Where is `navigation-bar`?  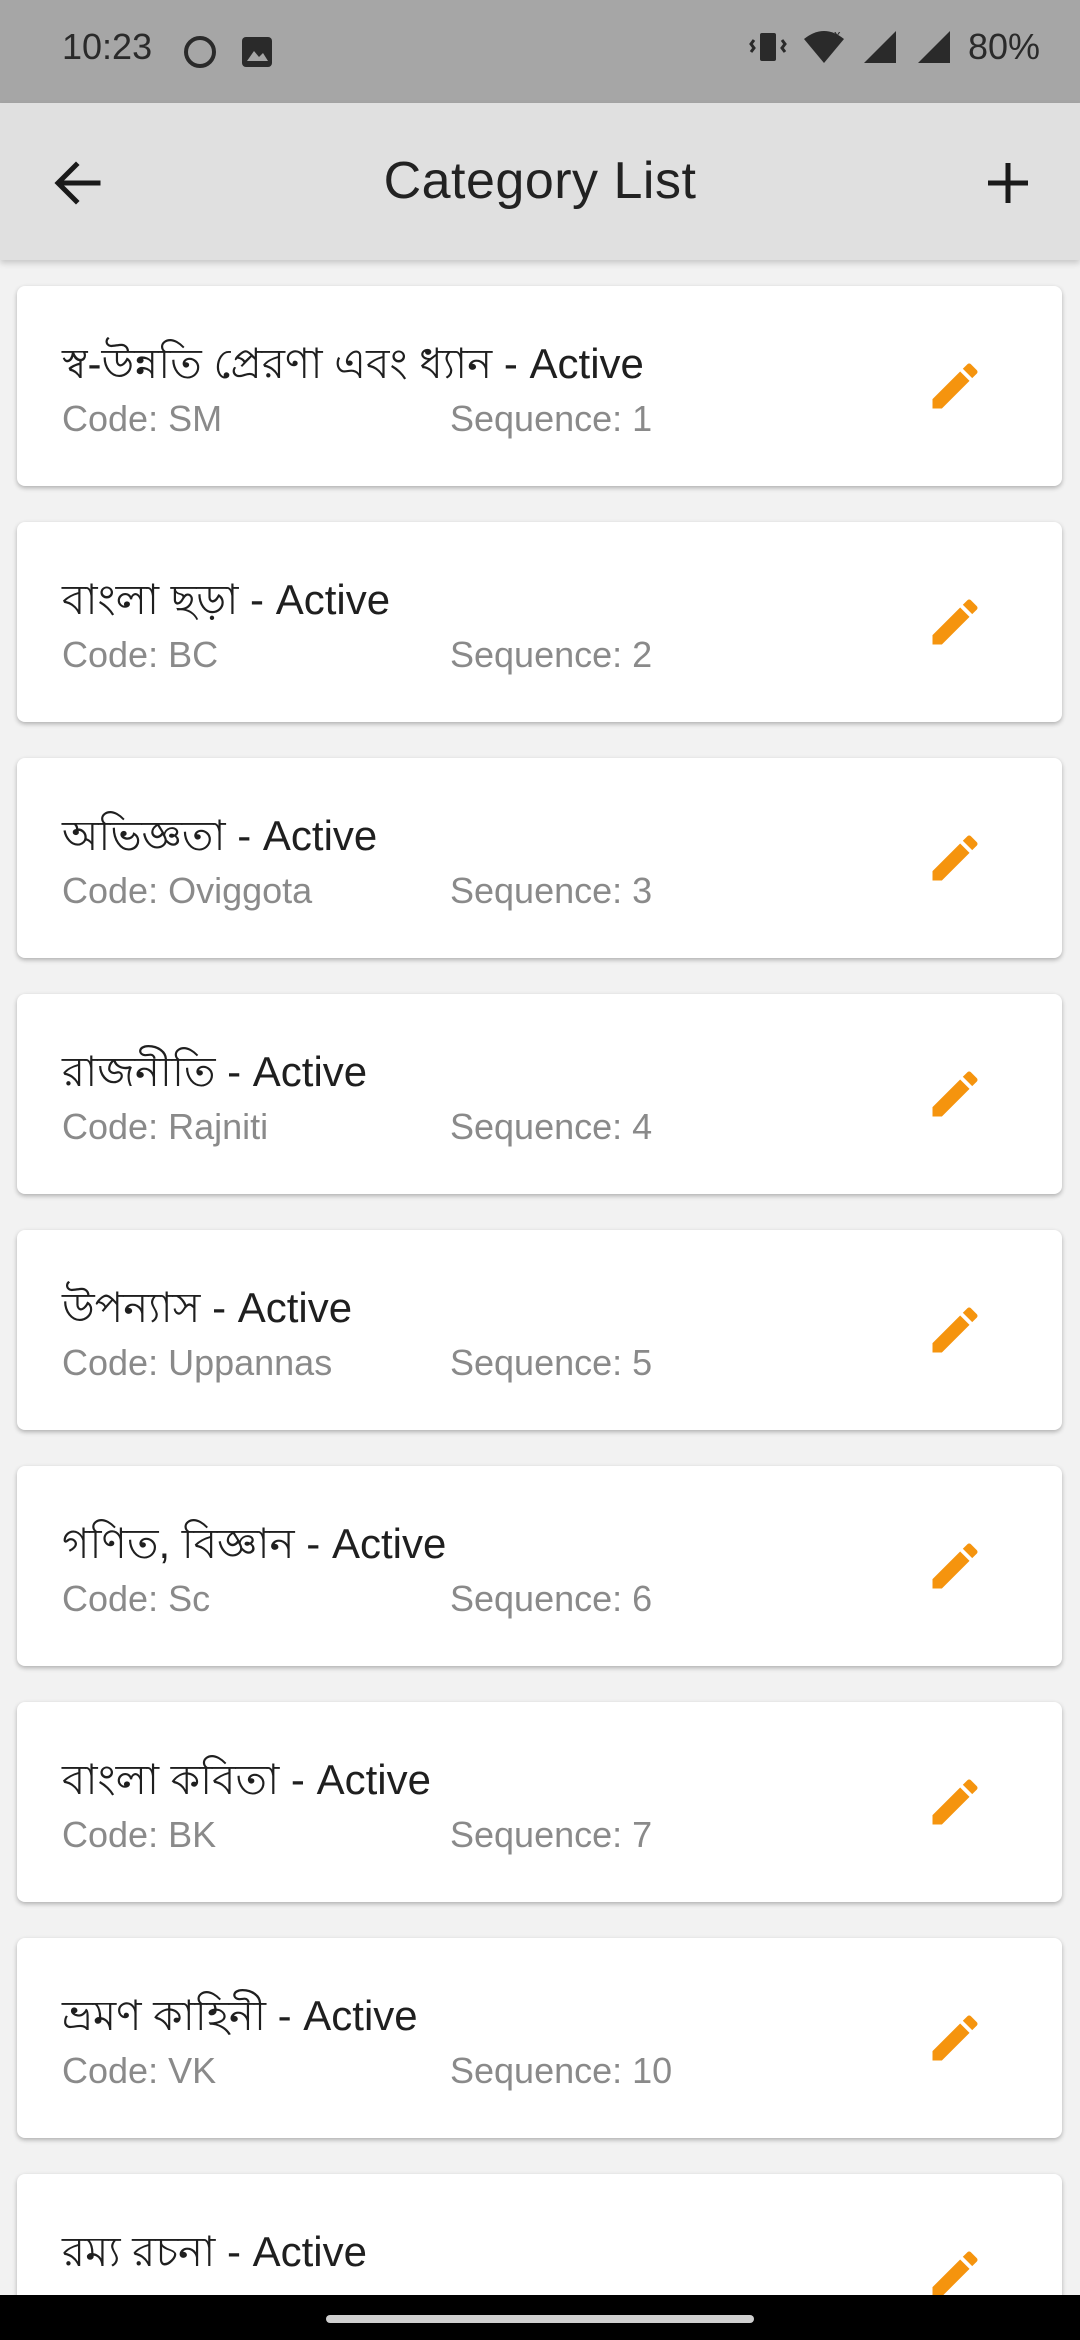
navigation-bar is located at coordinates (540, 2317).